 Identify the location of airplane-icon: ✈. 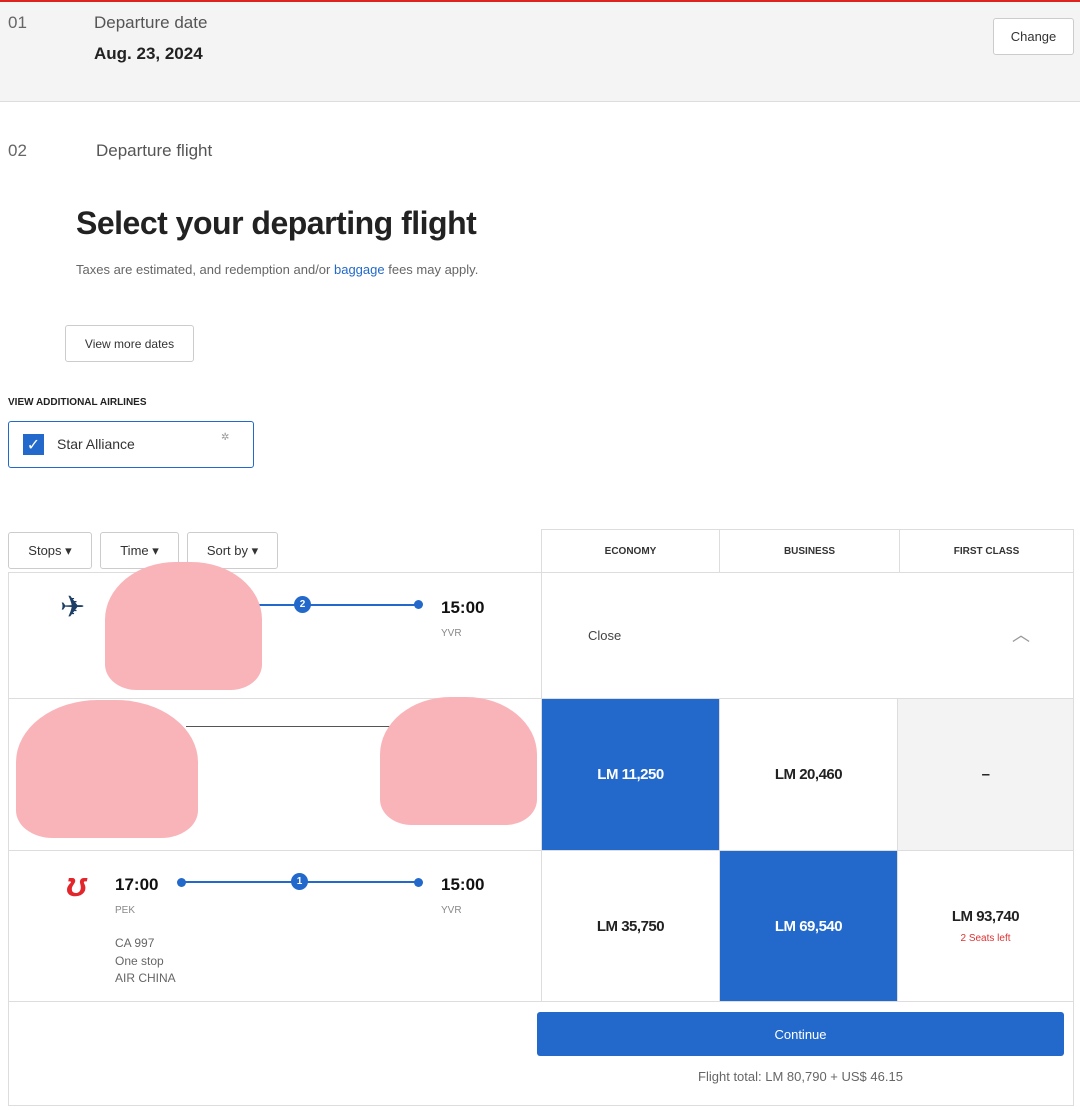
(73, 607).